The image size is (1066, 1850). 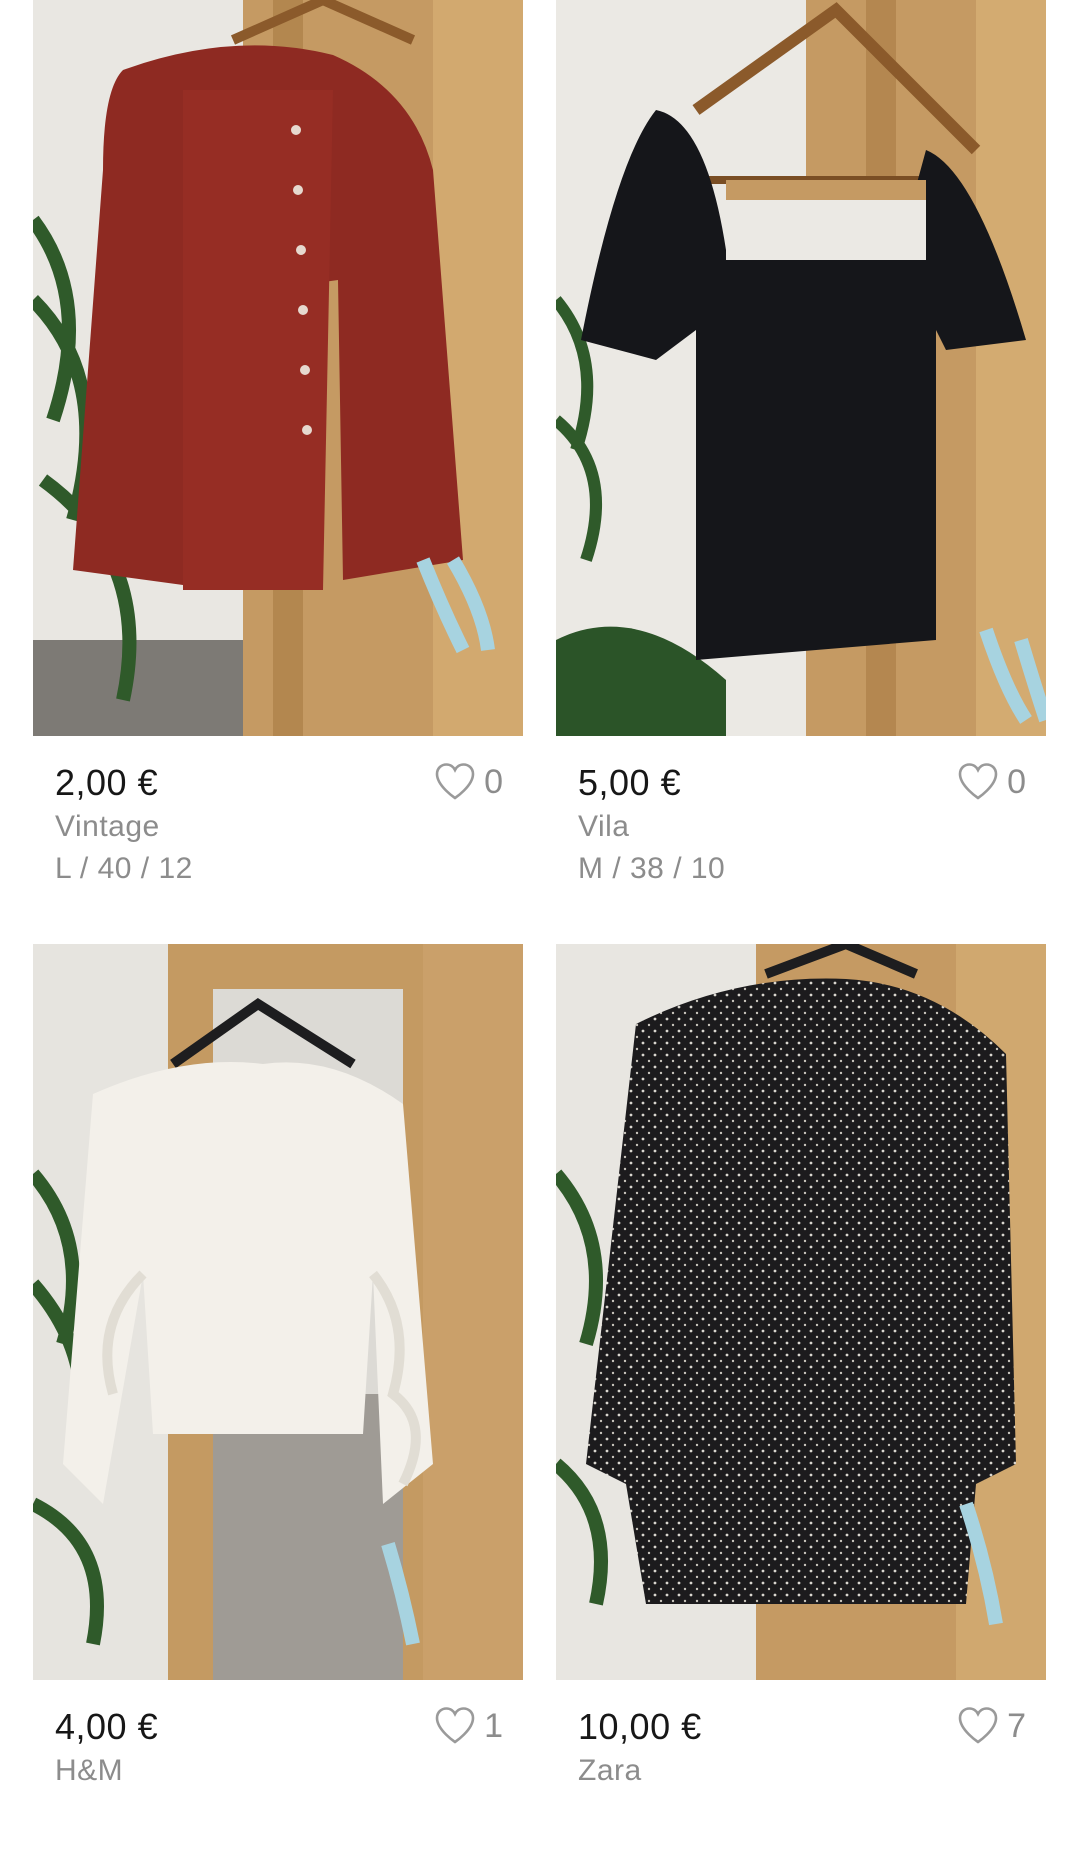 What do you see at coordinates (610, 1770) in the screenshot?
I see `item-brand: Zara` at bounding box center [610, 1770].